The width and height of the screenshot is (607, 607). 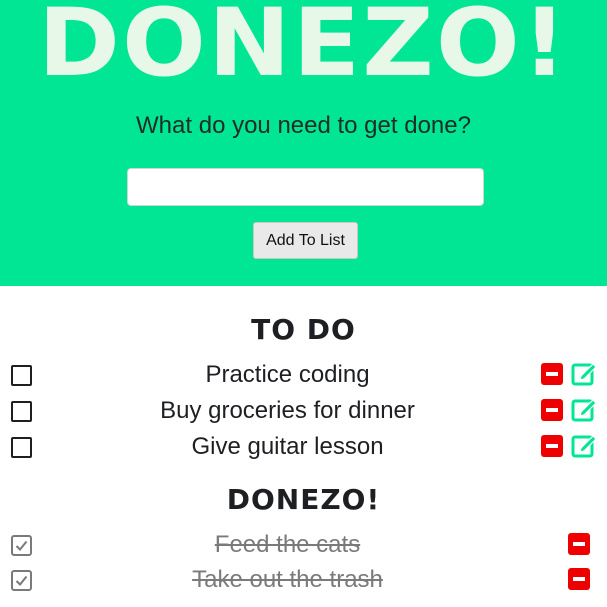 I want to click on todo-item: Practice coding, so click(x=303, y=375).